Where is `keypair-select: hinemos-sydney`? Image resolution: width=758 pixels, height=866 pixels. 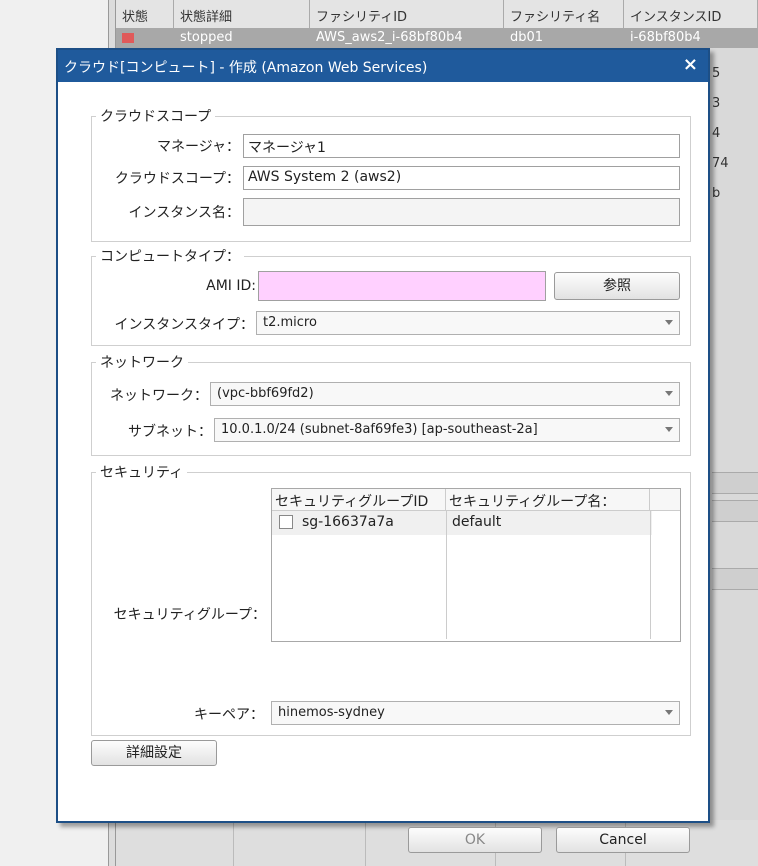
keypair-select: hinemos-sydney is located at coordinates (475, 713).